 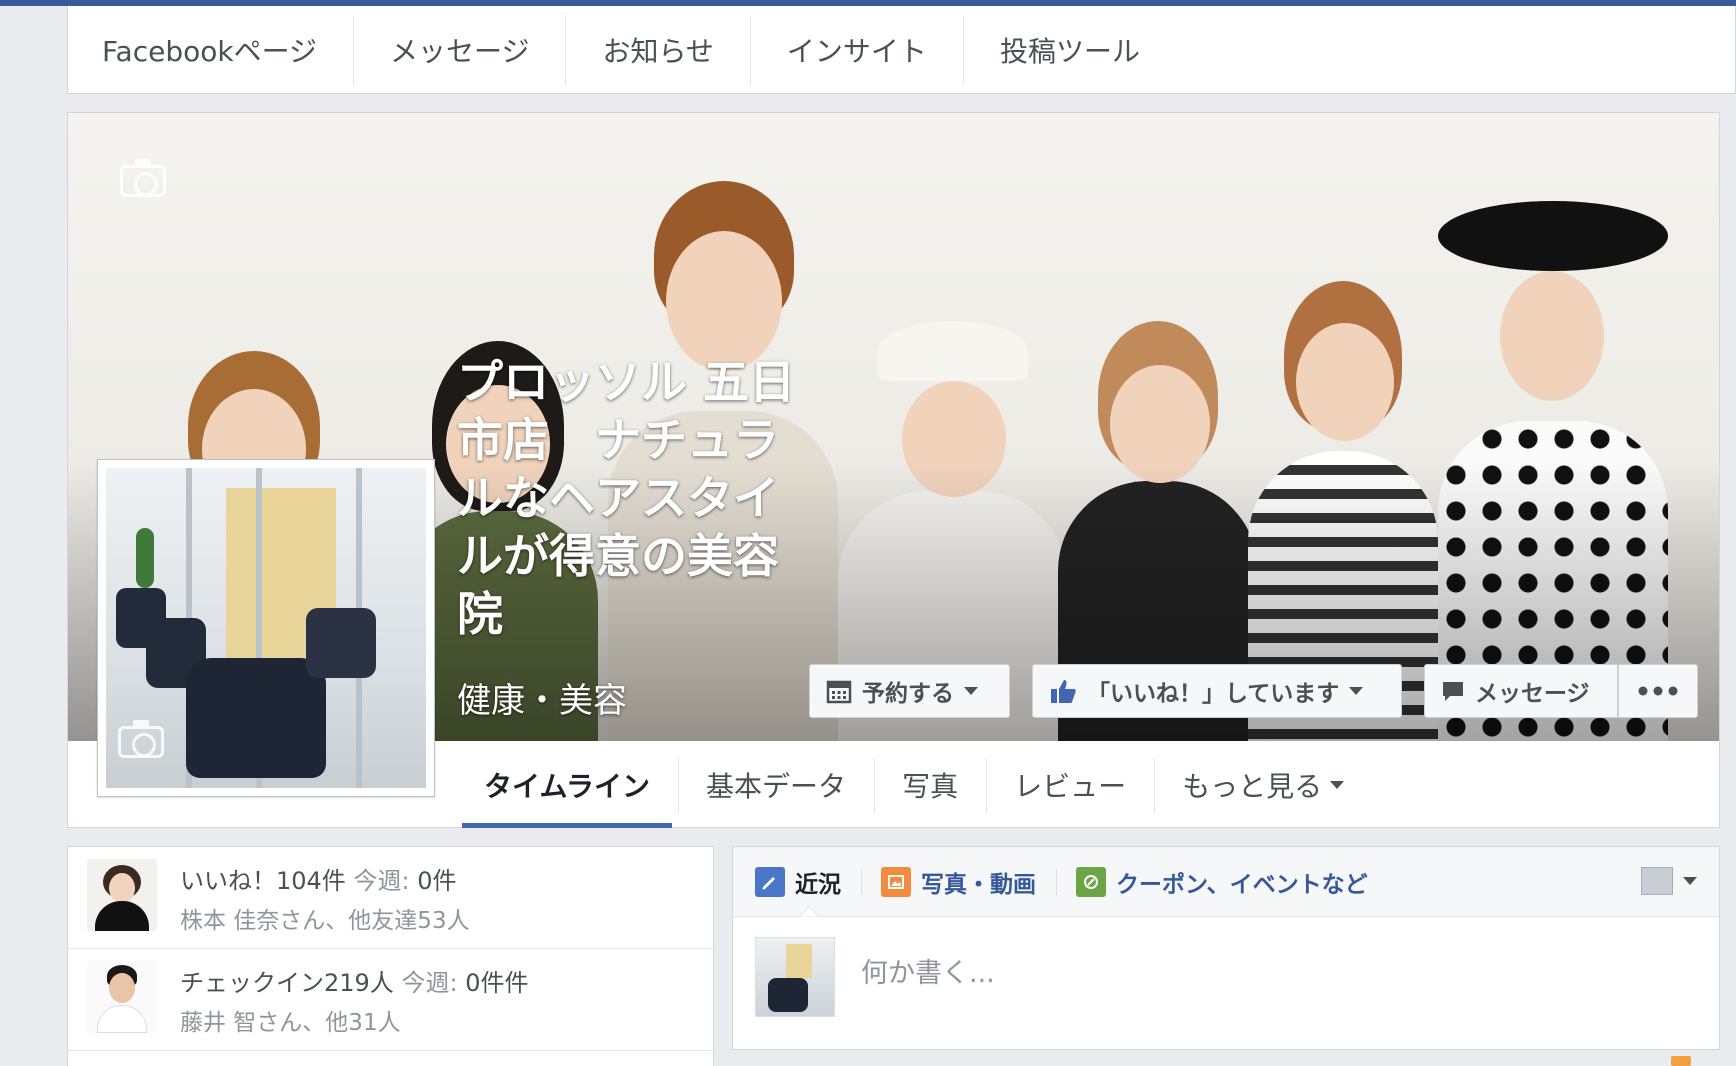 I want to click on message-label: メッセージ, so click(x=1532, y=694).